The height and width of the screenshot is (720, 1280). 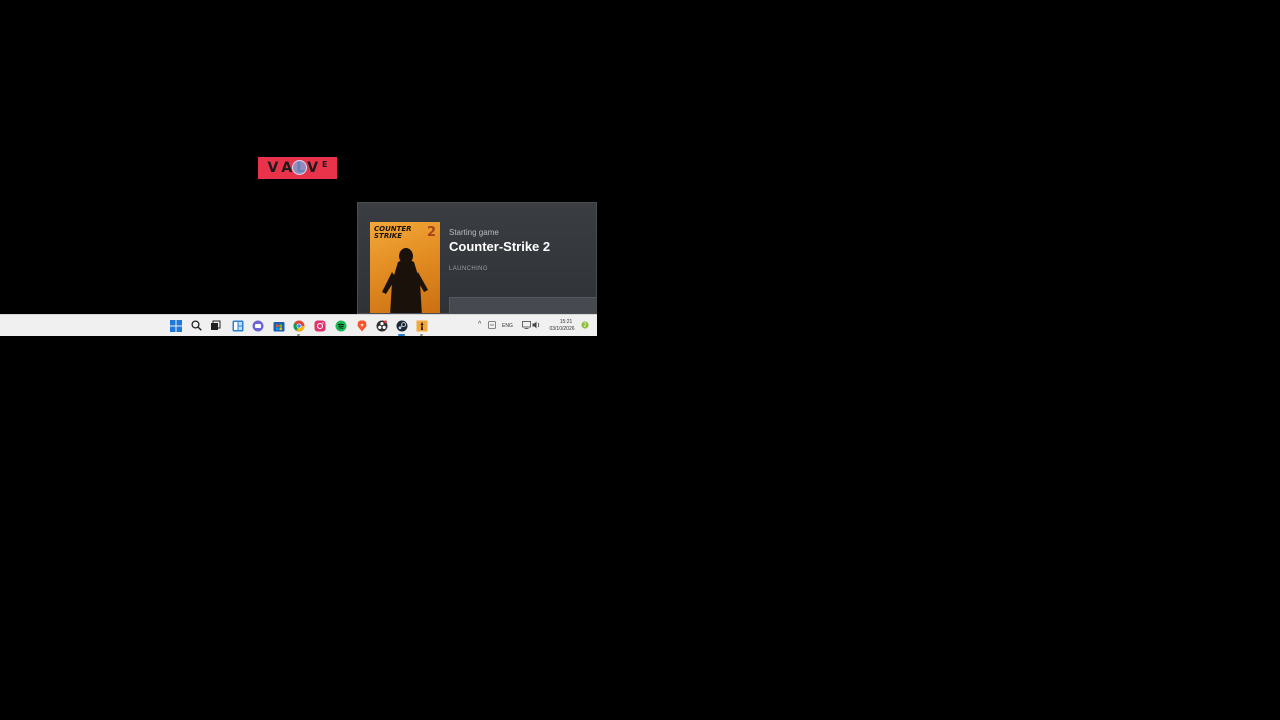 What do you see at coordinates (393, 232) in the screenshot?
I see `cover-title: COUNTER STRIKE` at bounding box center [393, 232].